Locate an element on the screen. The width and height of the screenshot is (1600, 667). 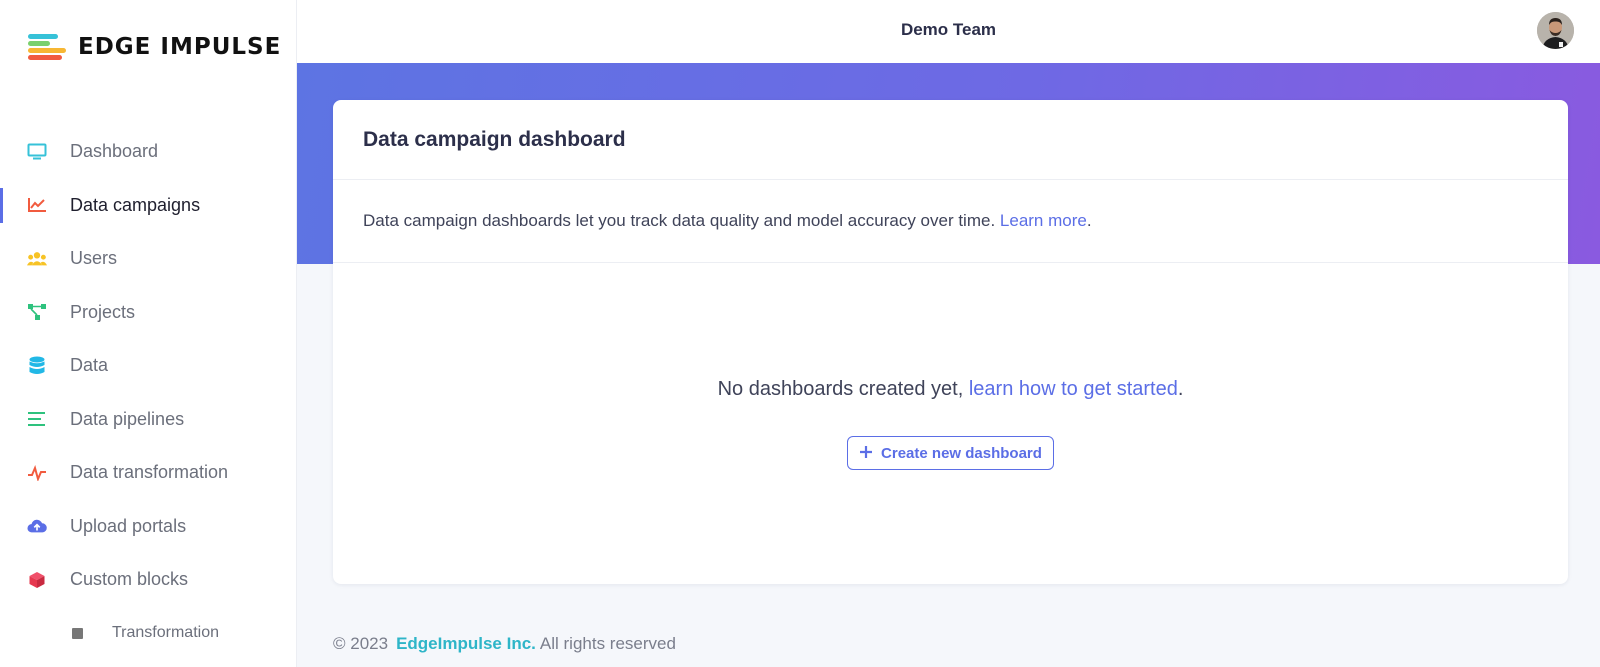
description-end: . is located at coordinates (1089, 220).